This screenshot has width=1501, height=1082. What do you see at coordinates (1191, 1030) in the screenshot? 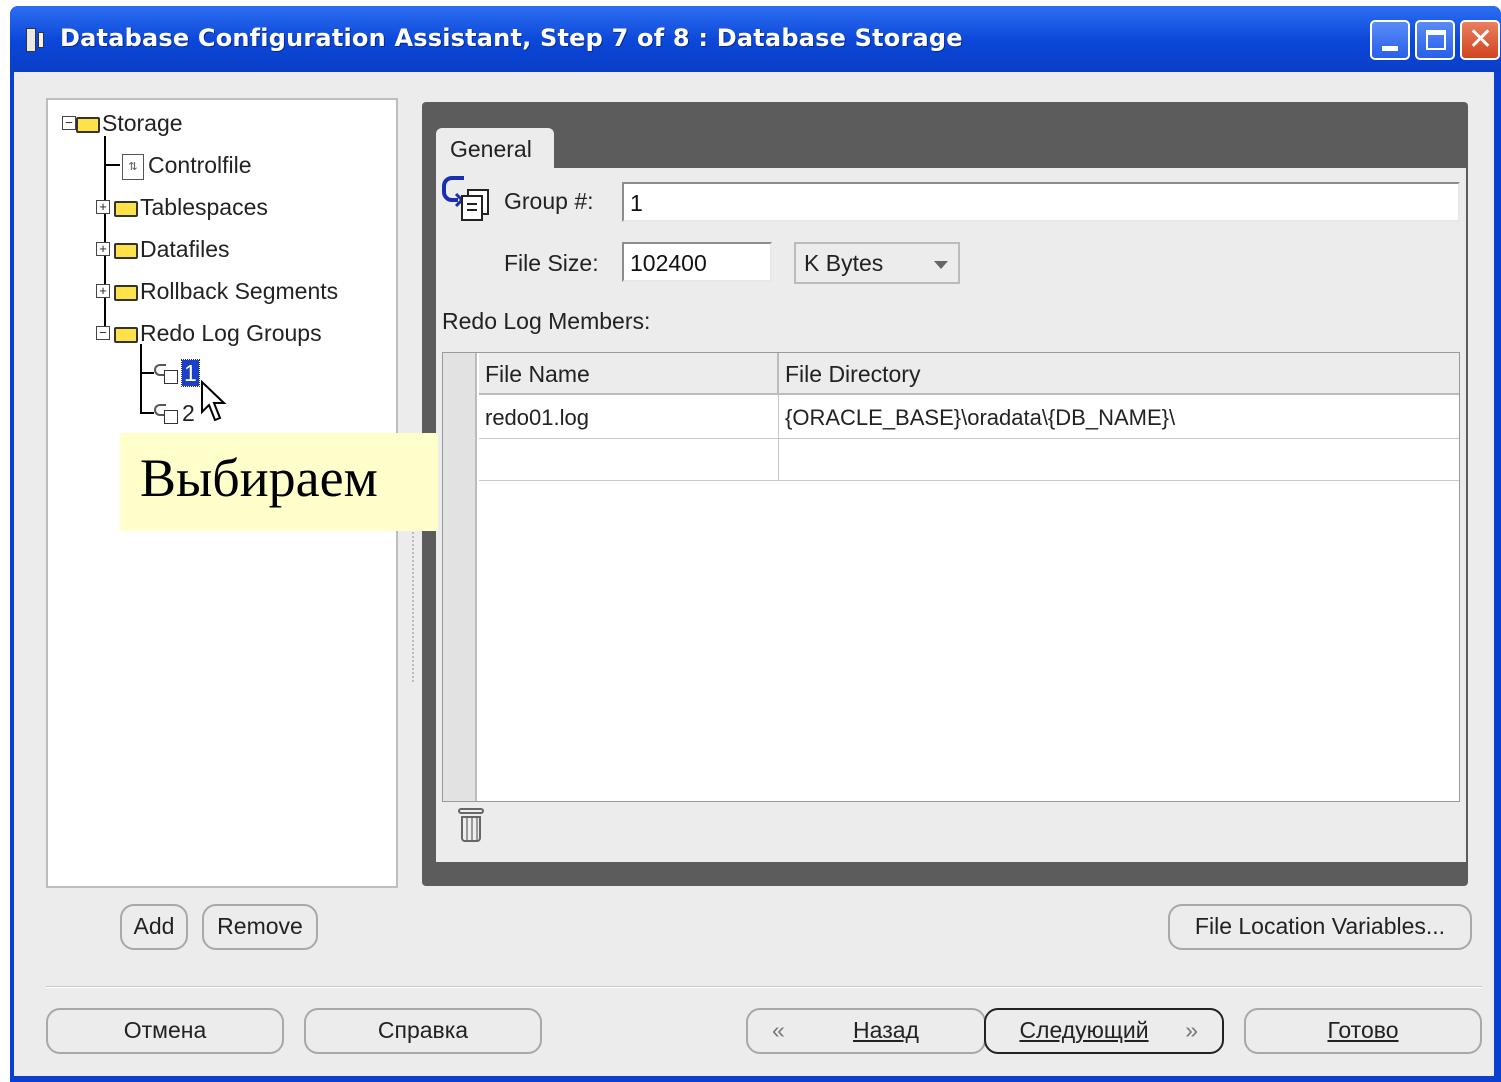
I see `chevron-right-icon: »` at bounding box center [1191, 1030].